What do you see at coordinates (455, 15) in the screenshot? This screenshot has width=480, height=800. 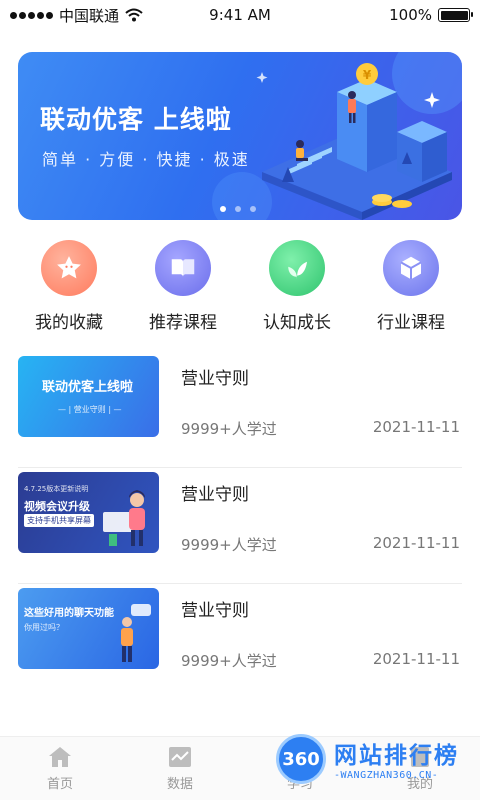 I see `battery-icon` at bounding box center [455, 15].